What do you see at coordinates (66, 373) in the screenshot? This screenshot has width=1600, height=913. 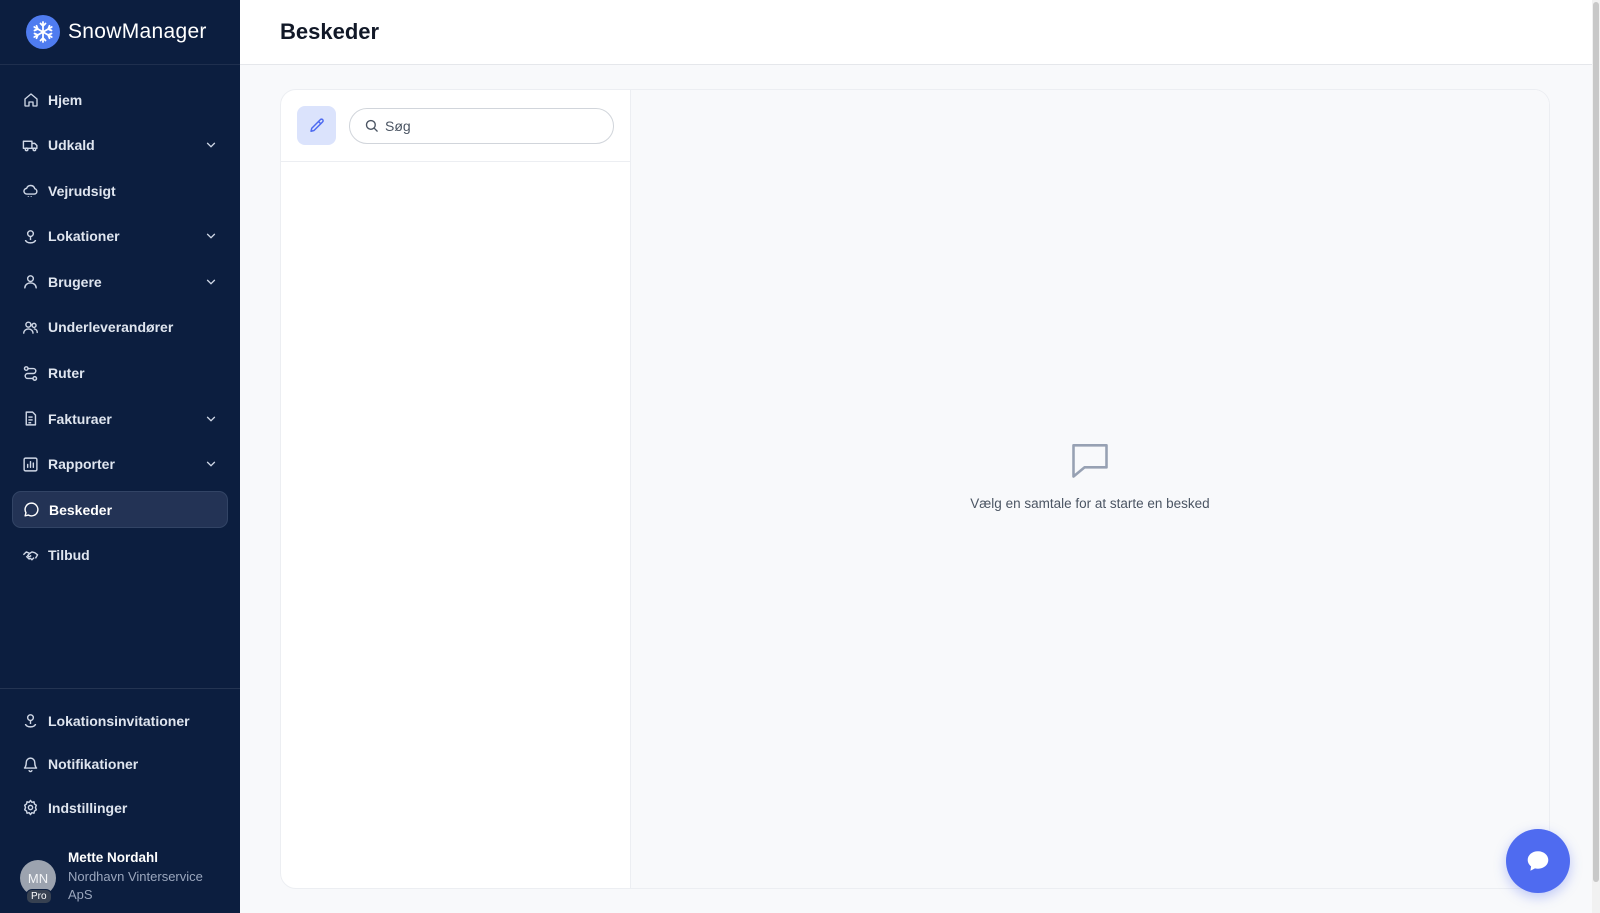 I see `sidebar-item-label: Ruter` at bounding box center [66, 373].